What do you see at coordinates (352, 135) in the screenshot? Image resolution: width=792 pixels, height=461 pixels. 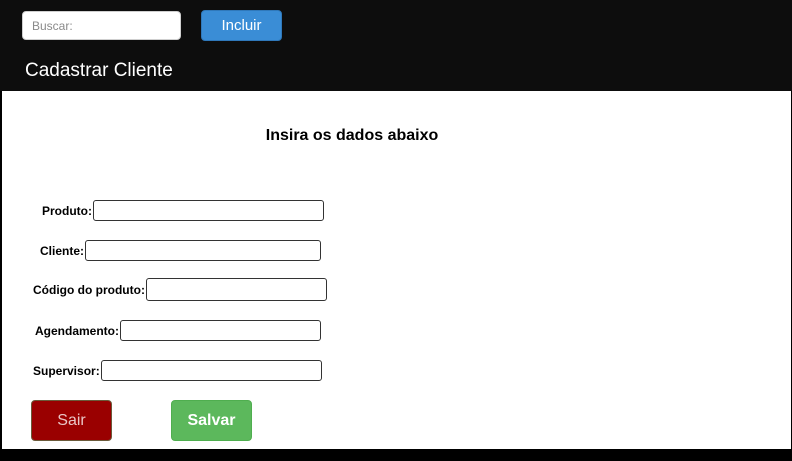 I see `form-heading: Insira os dados abaixo` at bounding box center [352, 135].